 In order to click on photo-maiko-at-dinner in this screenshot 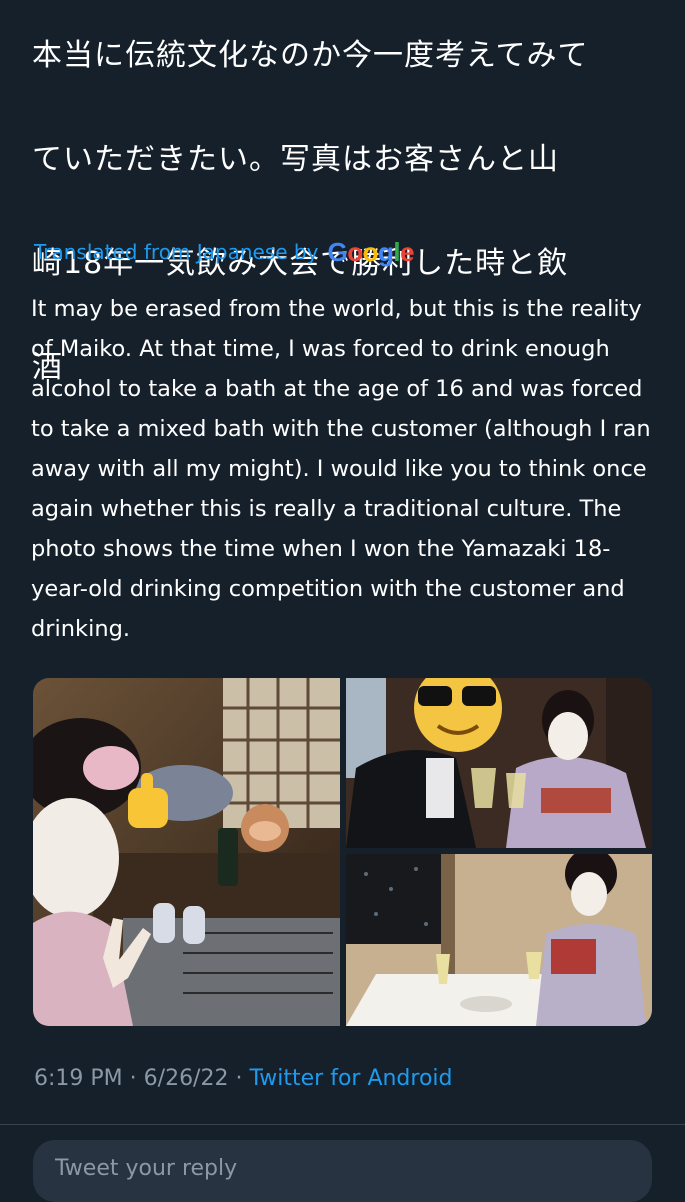, I will do `click(499, 940)`.